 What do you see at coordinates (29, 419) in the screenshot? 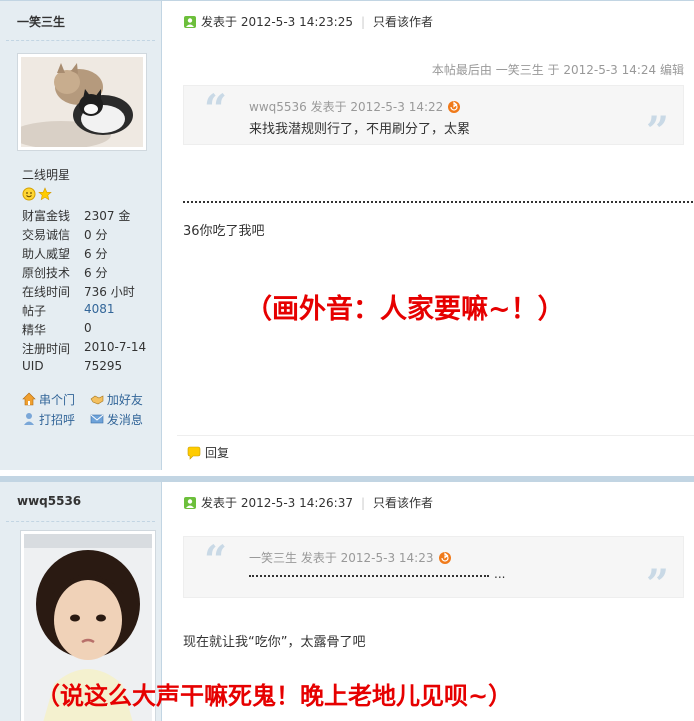
I see `greet-icon` at bounding box center [29, 419].